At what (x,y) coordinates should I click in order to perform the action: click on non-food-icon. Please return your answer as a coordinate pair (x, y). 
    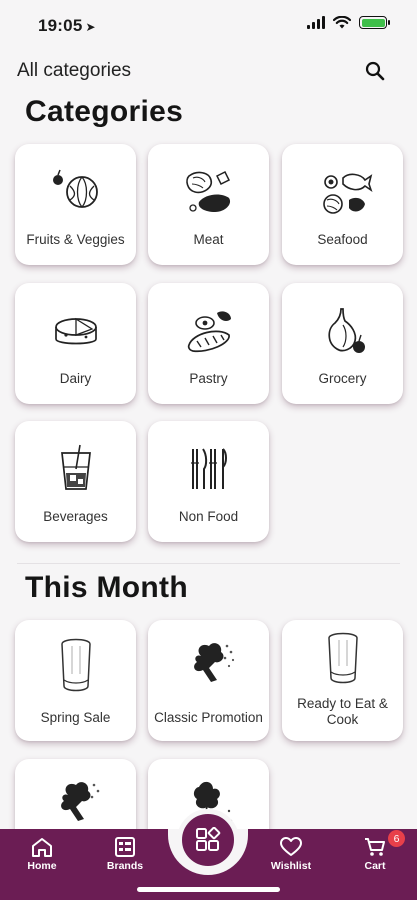
    Looking at the image, I should click on (208, 468).